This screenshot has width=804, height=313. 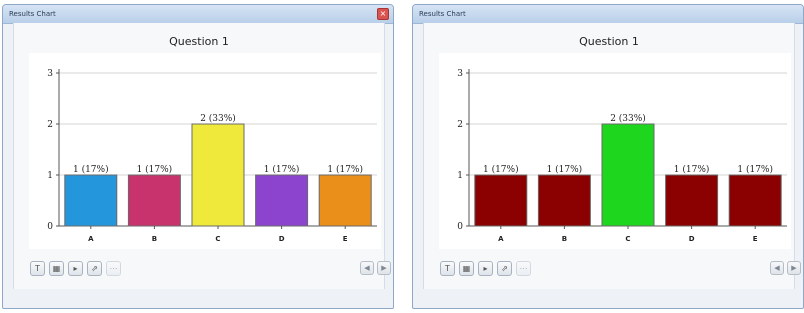 I want to click on window-titlebar: Results Chart ×, so click(x=198, y=14).